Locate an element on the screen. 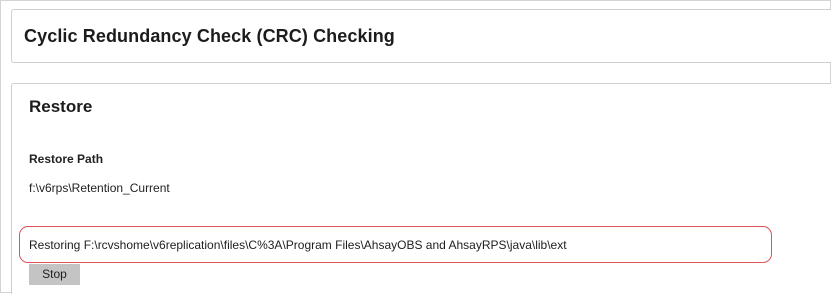 This screenshot has height=294, width=831. page-title: Cyclic Redundancy Check (CRC) Checking is located at coordinates (209, 36).